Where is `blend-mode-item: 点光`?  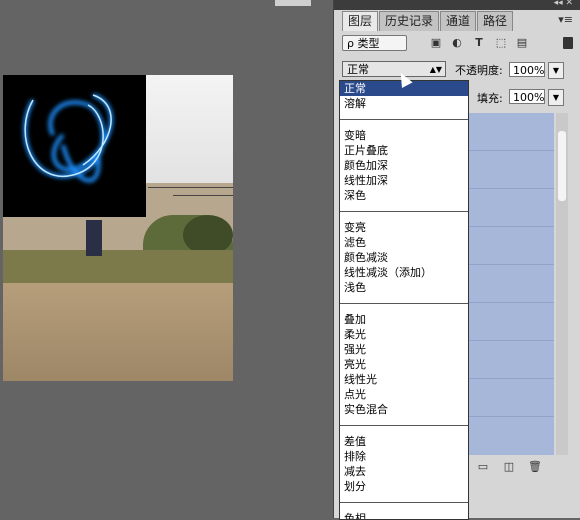 blend-mode-item: 点光 is located at coordinates (404, 394).